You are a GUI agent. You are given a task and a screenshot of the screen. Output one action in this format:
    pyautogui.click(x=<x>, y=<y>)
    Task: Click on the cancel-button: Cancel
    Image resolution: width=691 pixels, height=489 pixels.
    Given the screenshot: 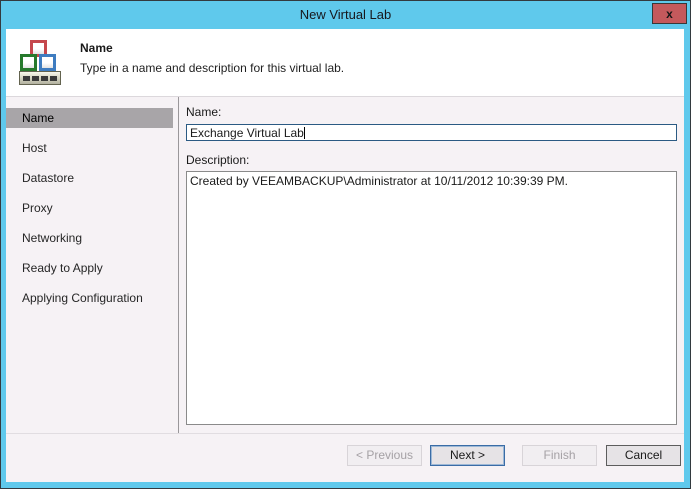 What is the action you would take?
    pyautogui.click(x=643, y=455)
    